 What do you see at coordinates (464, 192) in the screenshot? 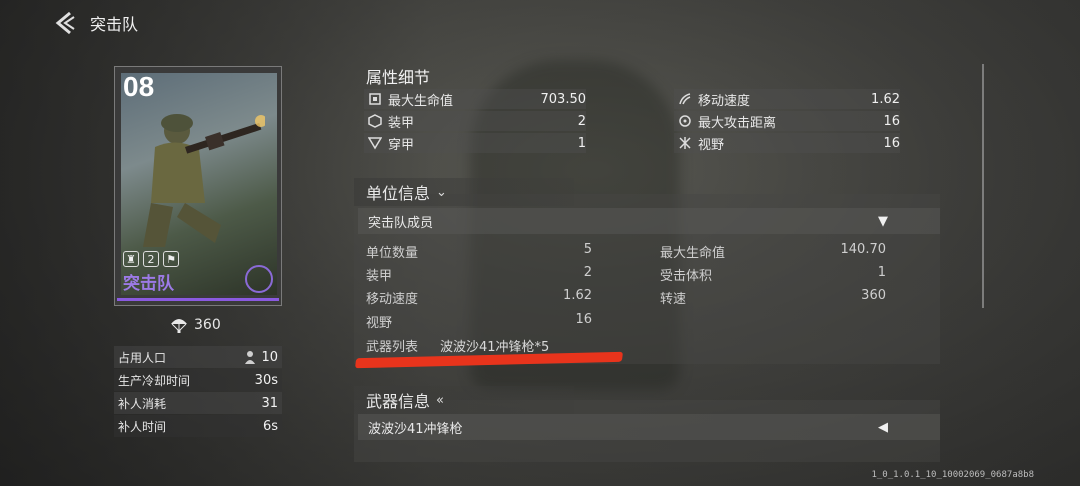
I see `unit-info-header: 单位信息 ⌄` at bounding box center [464, 192].